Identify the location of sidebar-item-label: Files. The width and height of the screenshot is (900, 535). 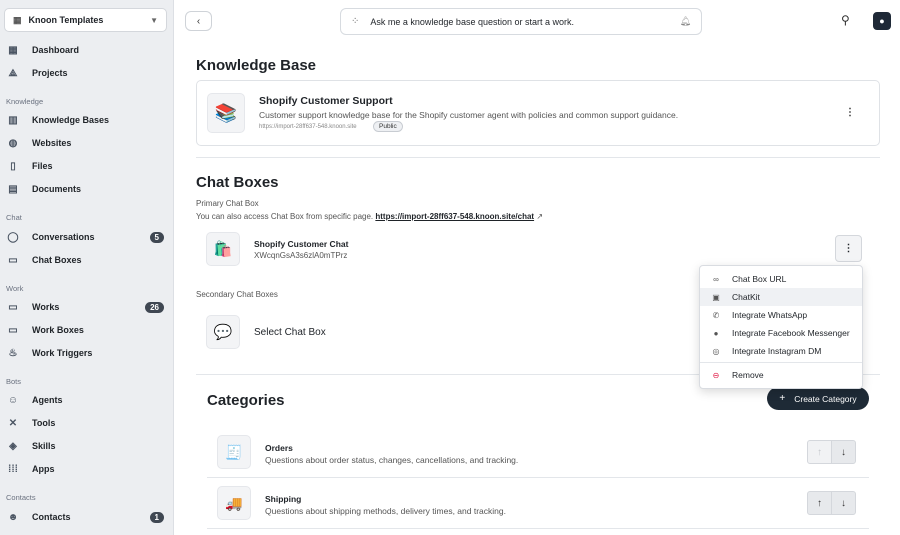
(42, 166).